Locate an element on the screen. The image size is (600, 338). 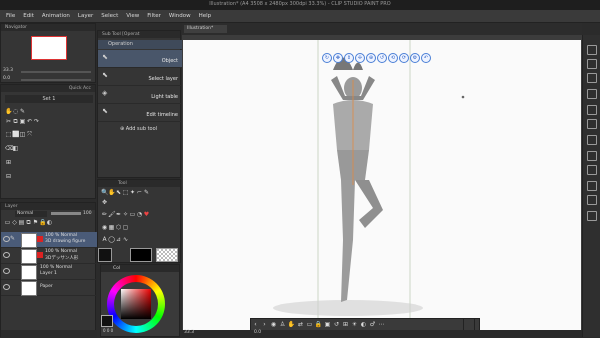
hue-ring is located at coordinates (136, 304).